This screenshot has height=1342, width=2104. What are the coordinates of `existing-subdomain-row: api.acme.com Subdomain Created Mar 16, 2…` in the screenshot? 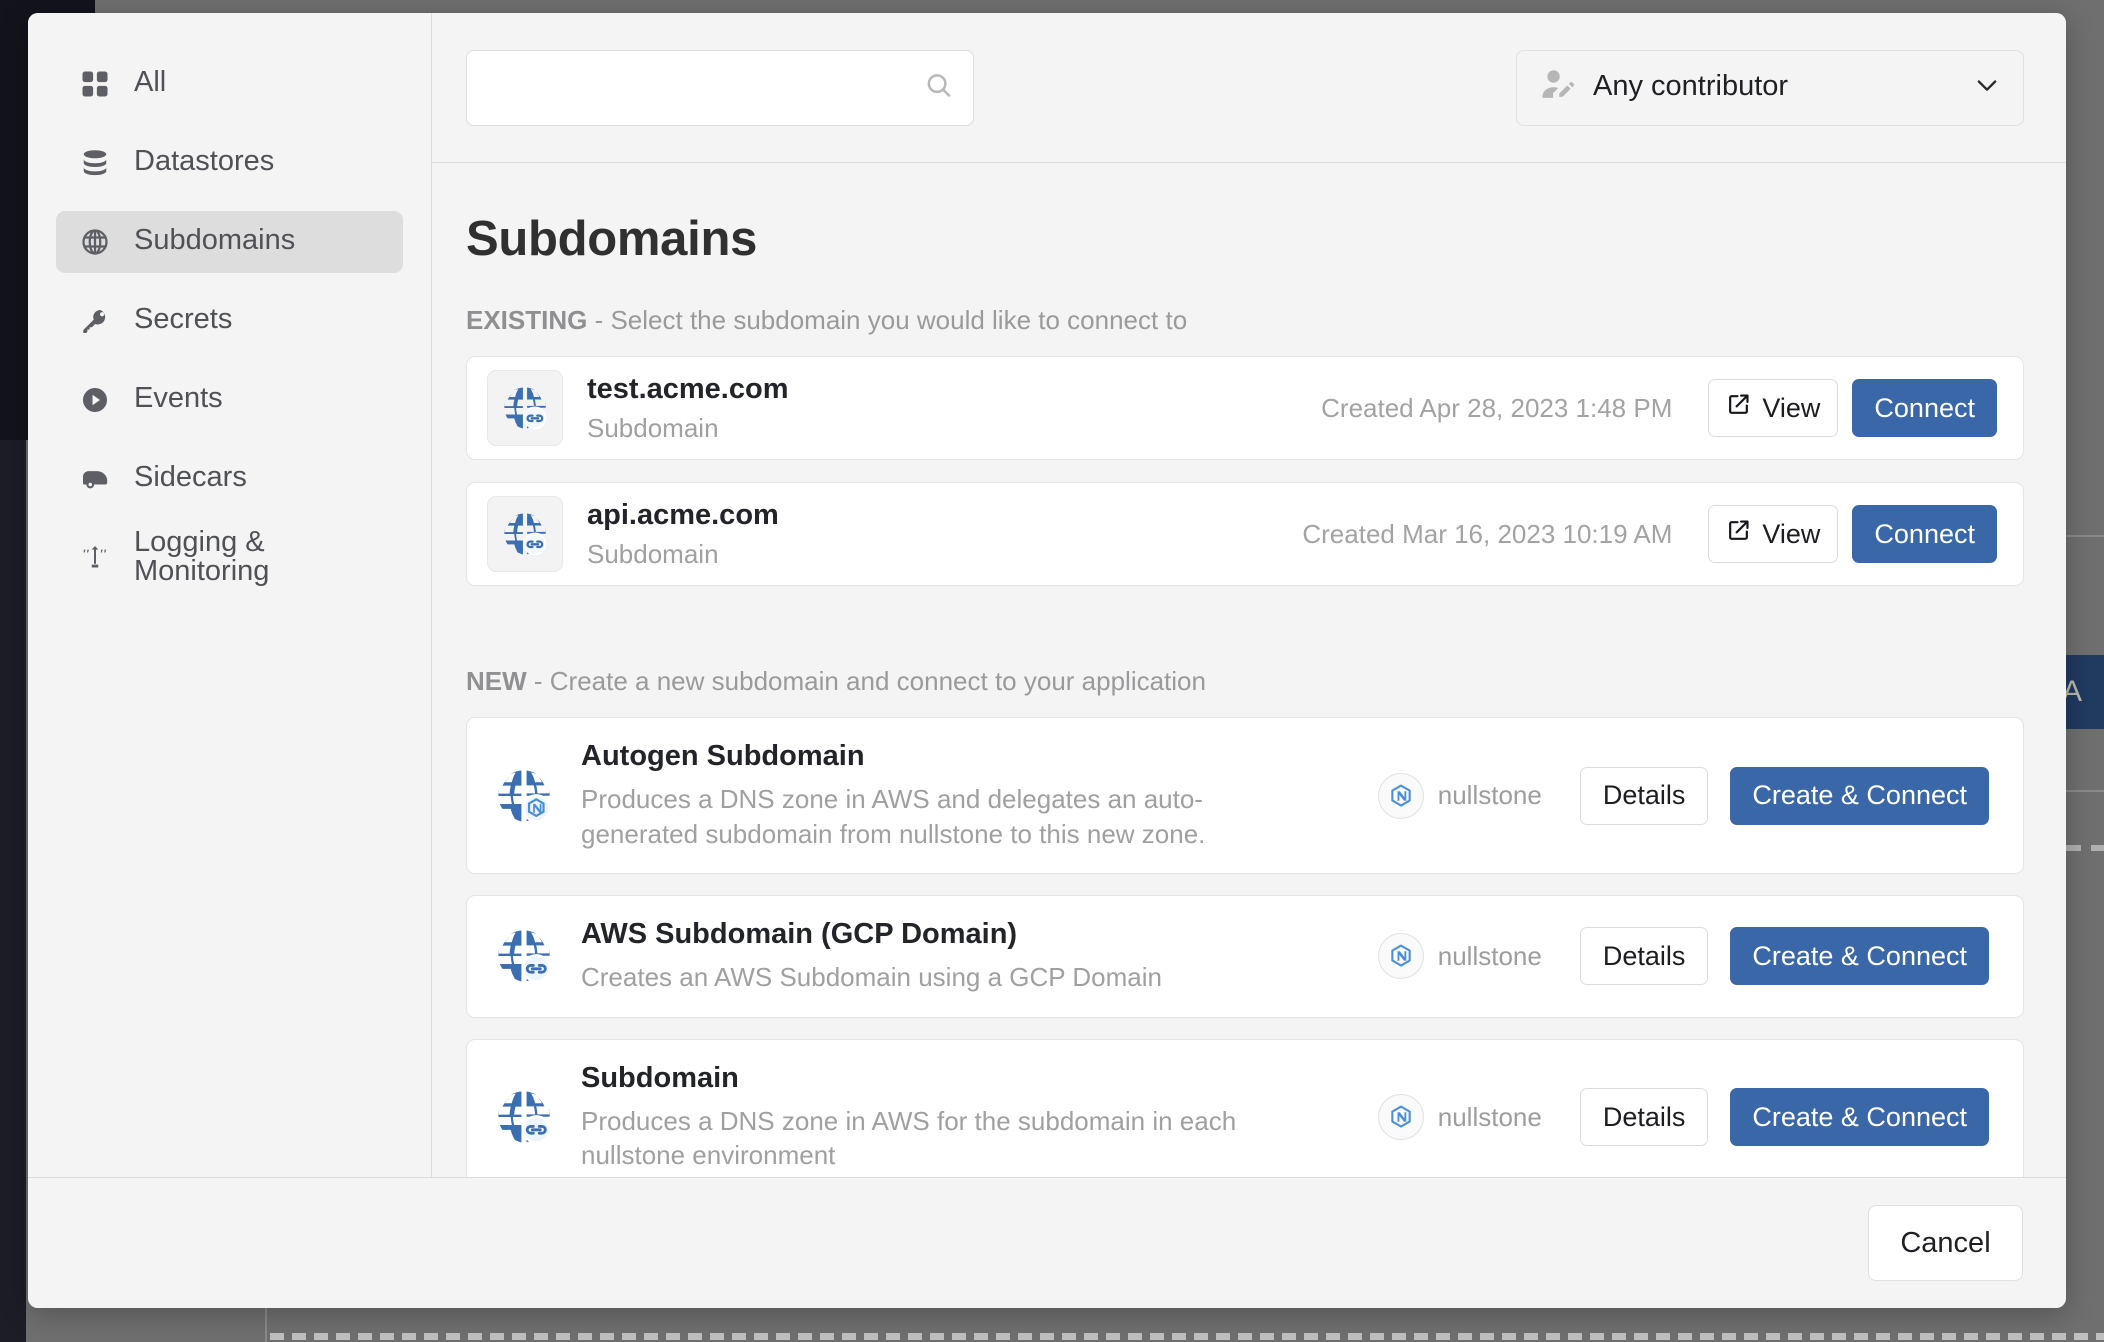 It's located at (1245, 534).